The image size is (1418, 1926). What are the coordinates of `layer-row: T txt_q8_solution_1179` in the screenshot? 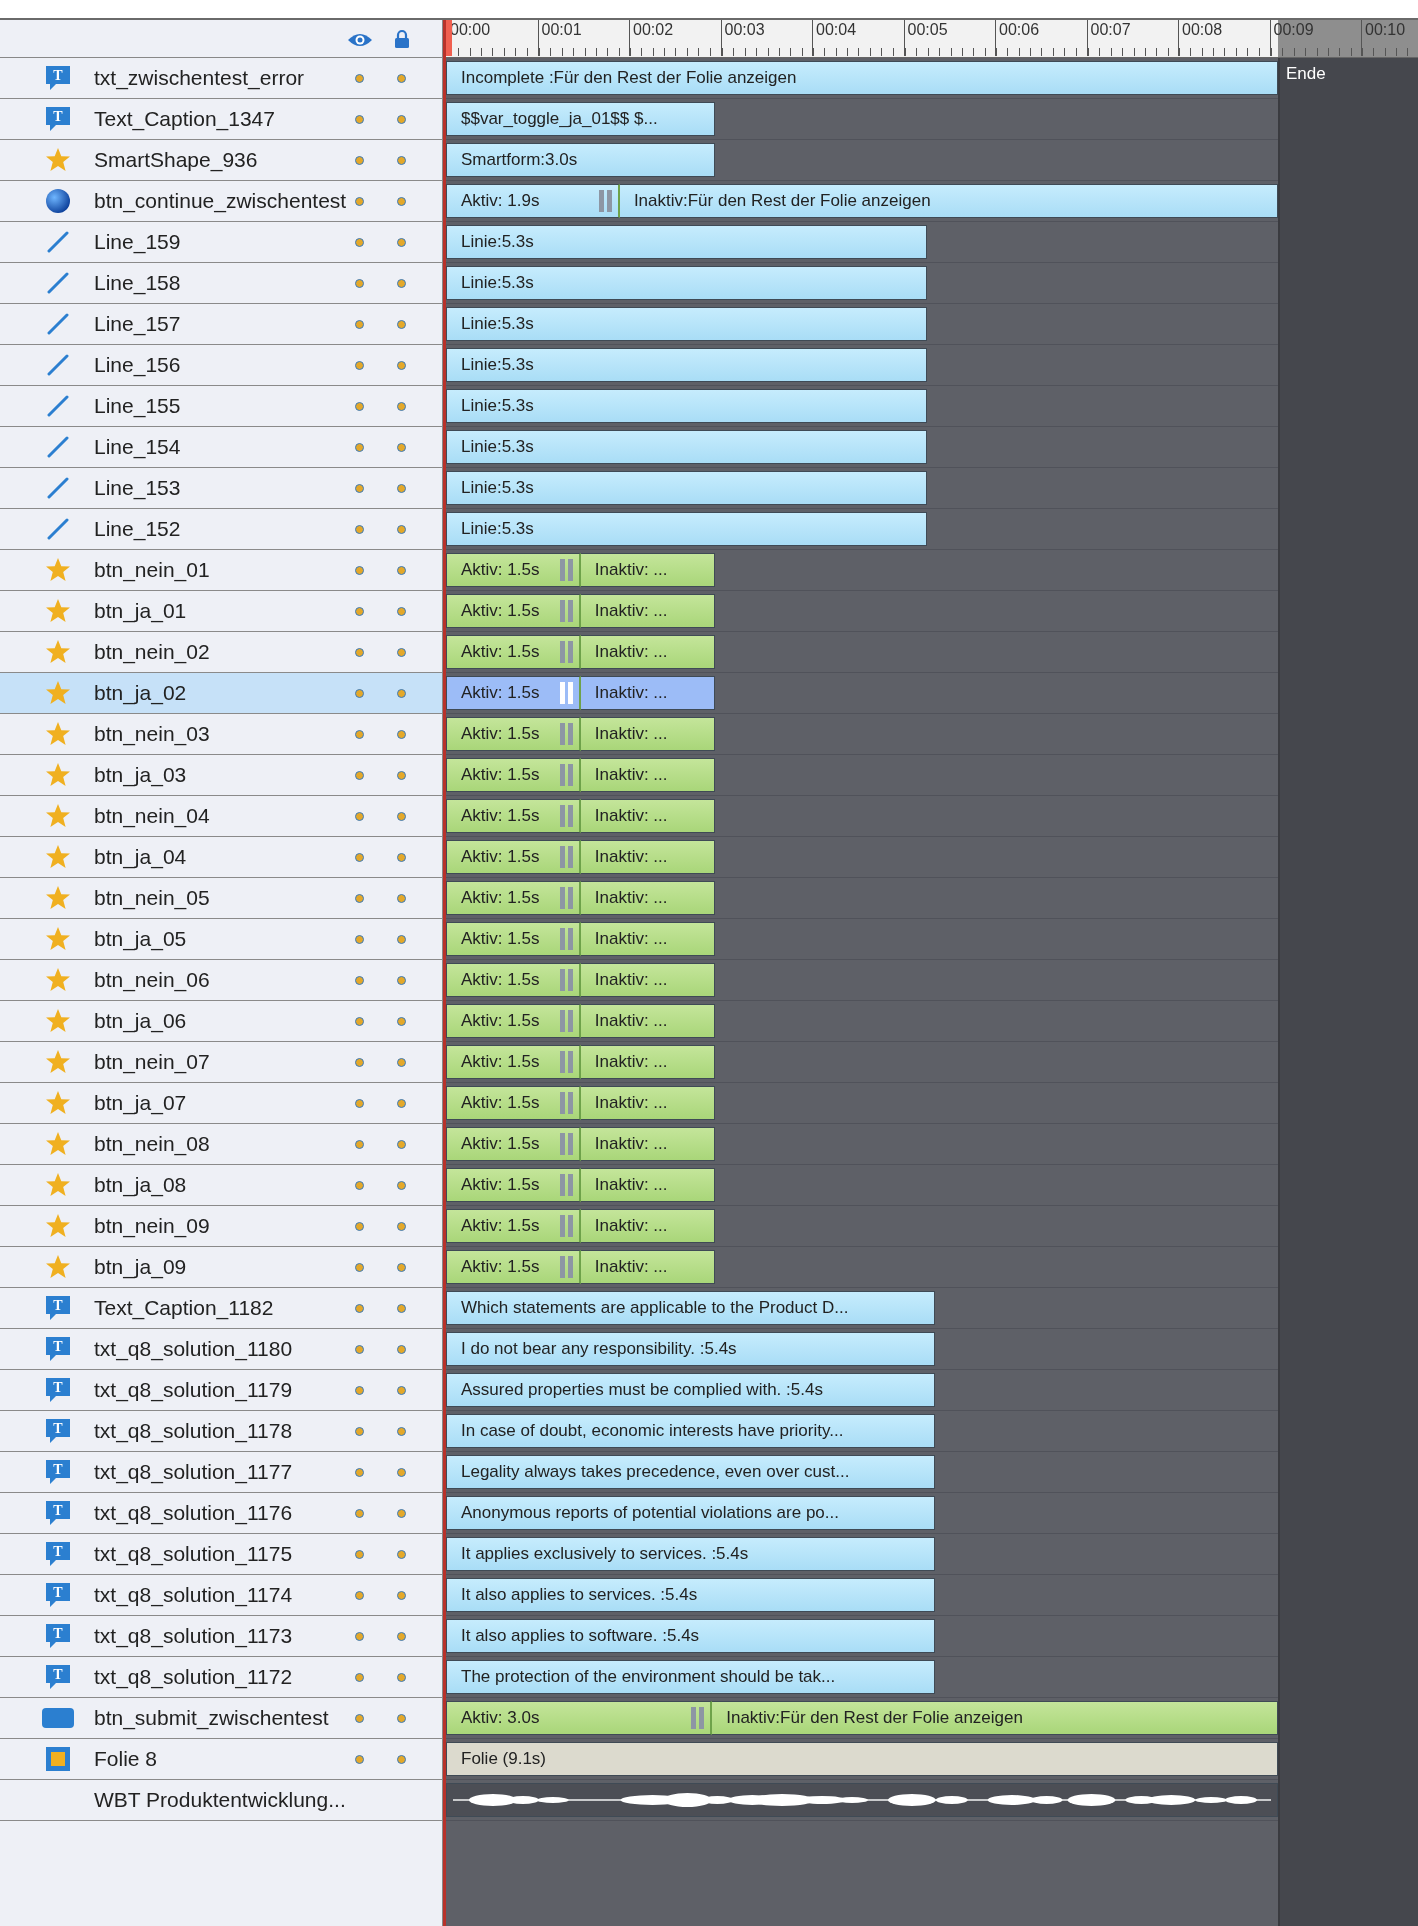 It's located at (221, 1390).